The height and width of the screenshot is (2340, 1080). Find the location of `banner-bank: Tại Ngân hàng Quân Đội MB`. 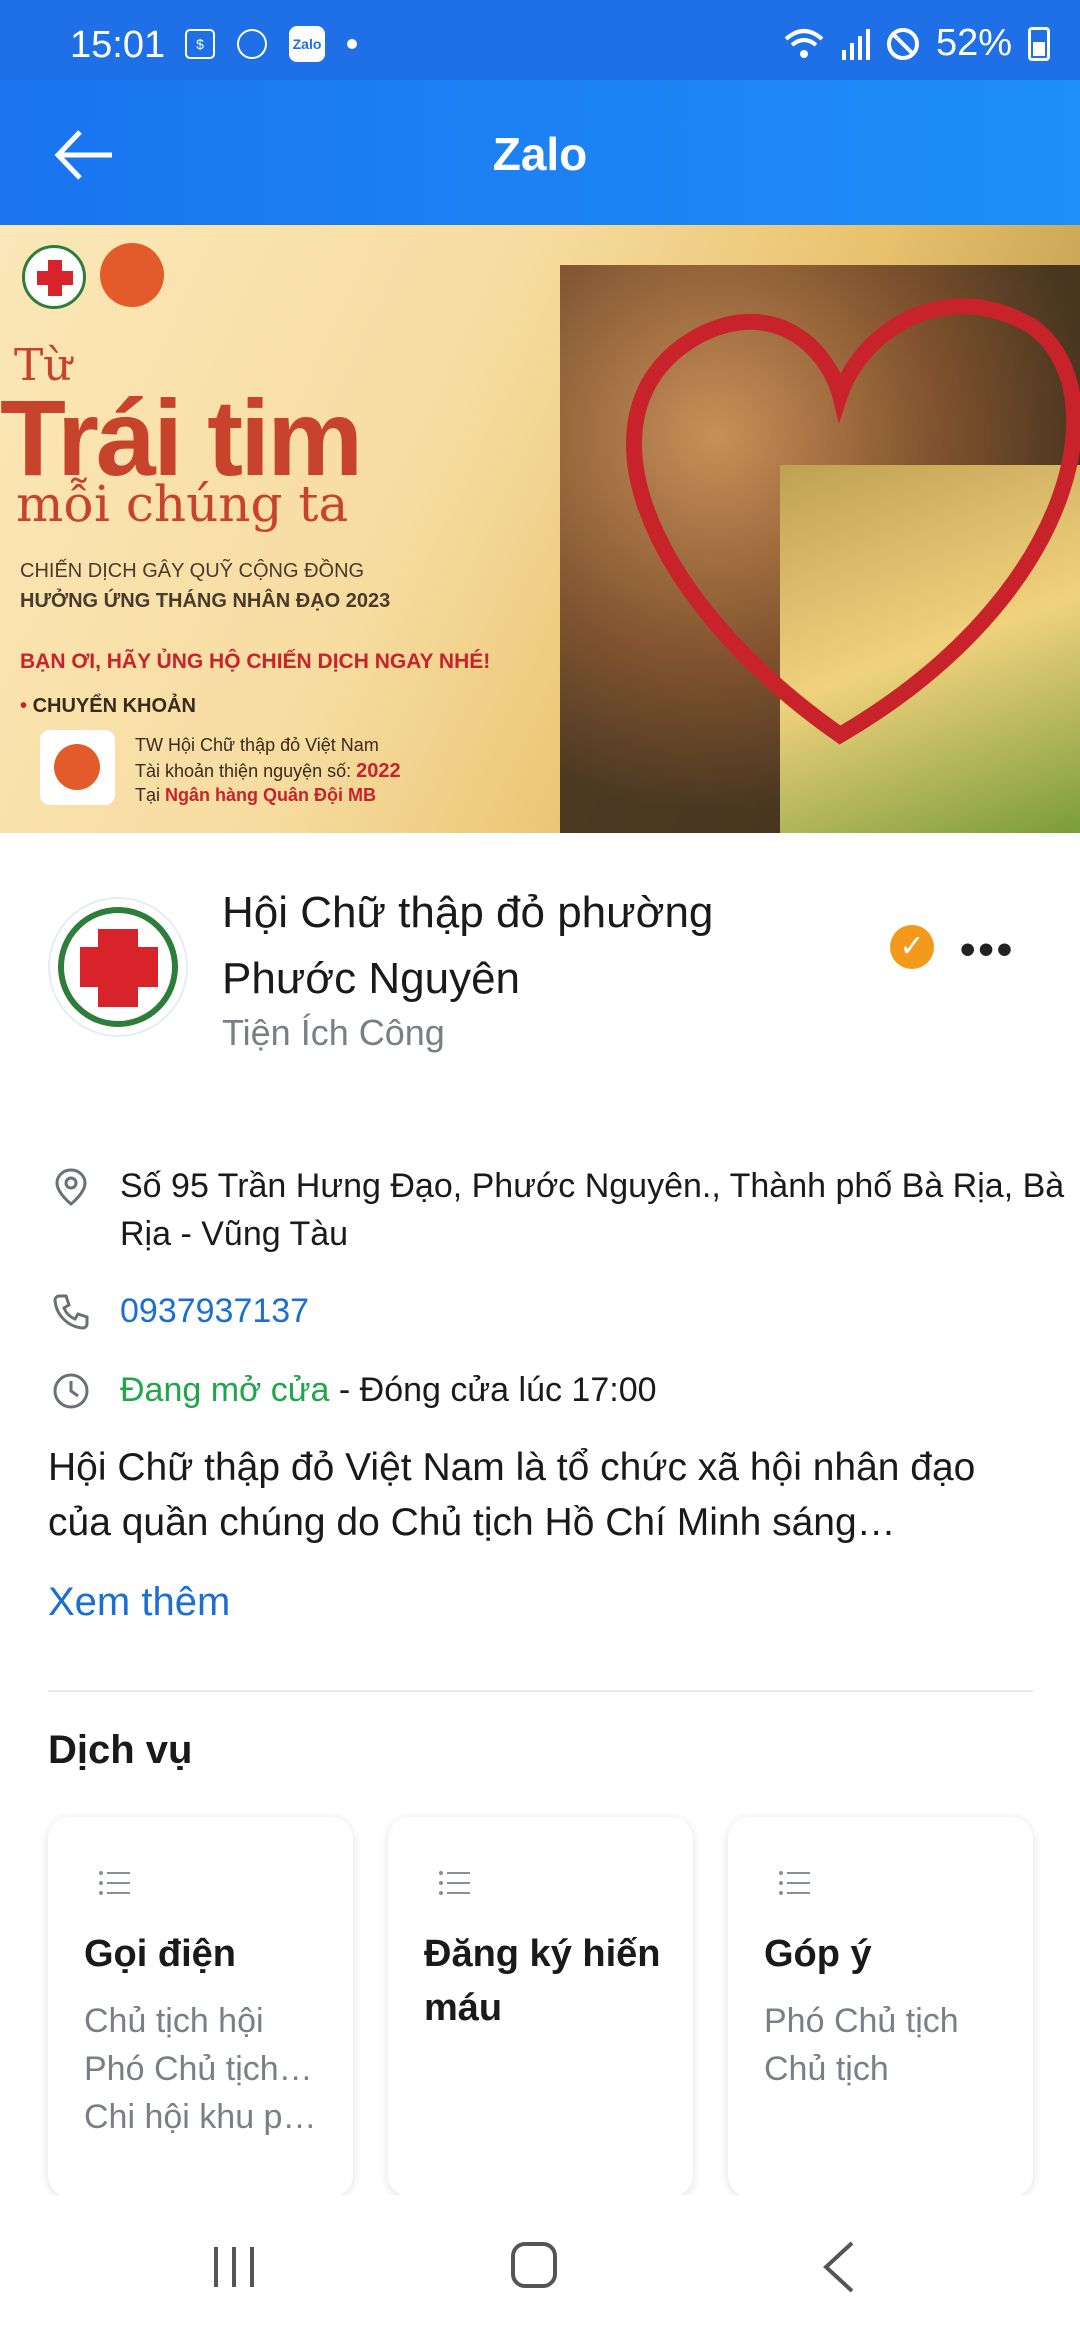

banner-bank: Tại Ngân hàng Quân Đội MB is located at coordinates (255, 795).